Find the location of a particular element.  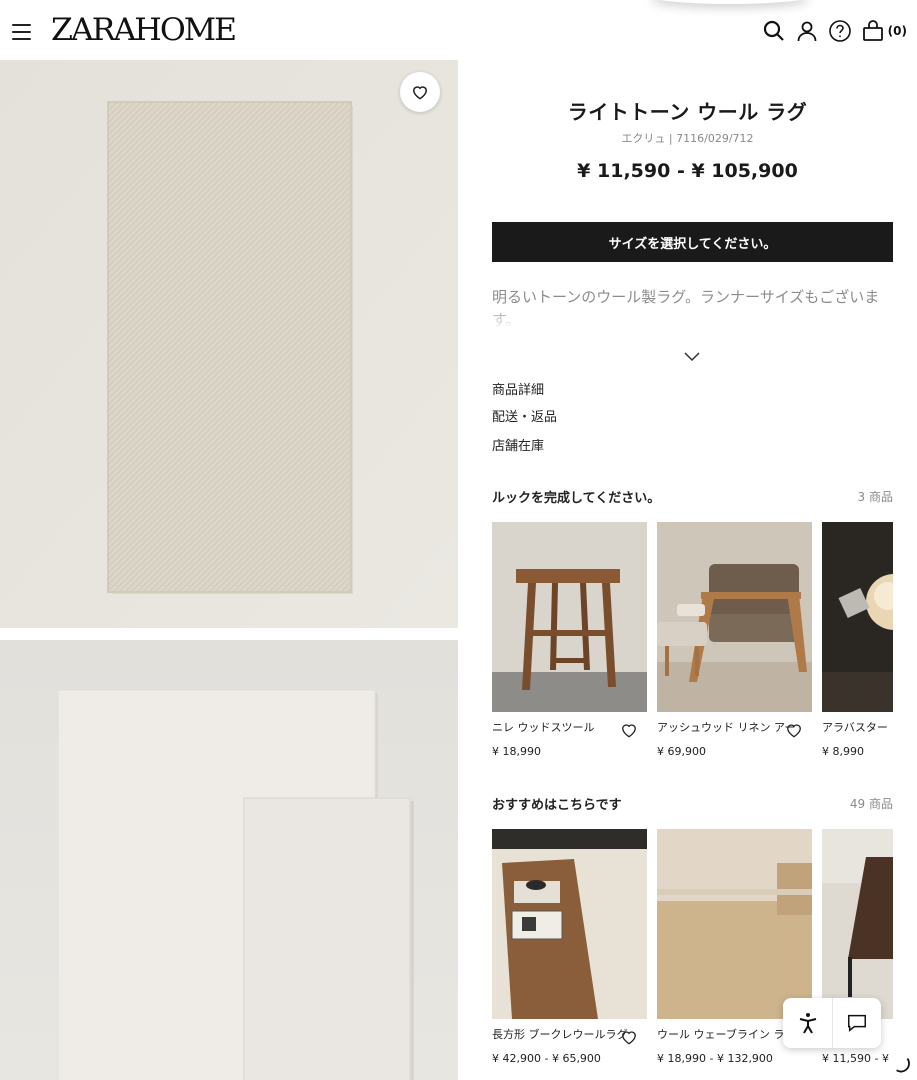

product-card: ニレ ウッドスツール ¥ 18,990 is located at coordinates (569, 640).